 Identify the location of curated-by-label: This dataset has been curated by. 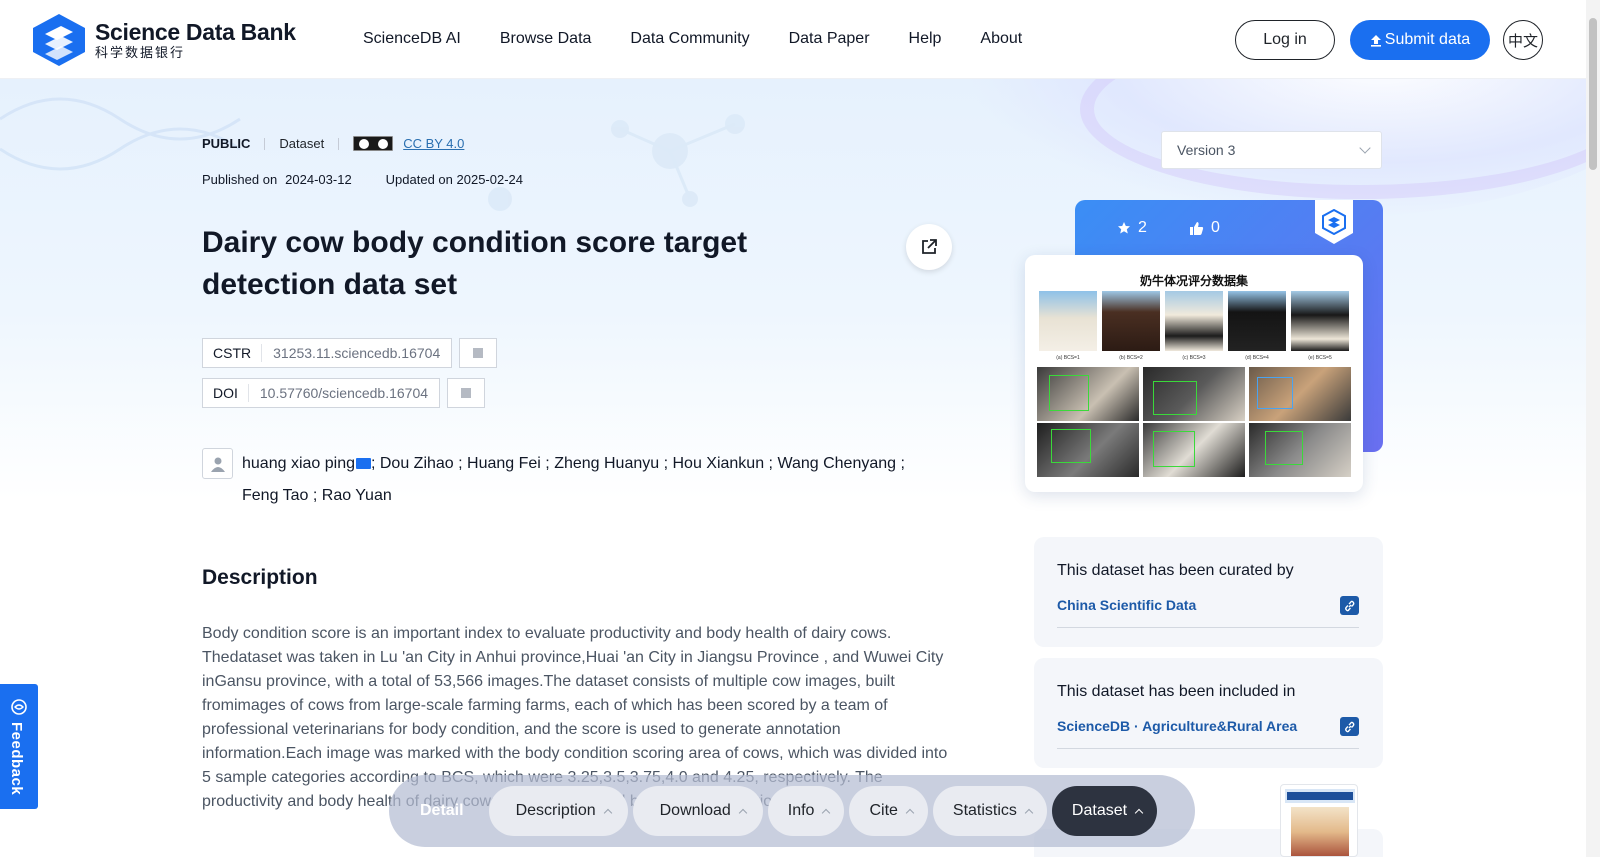
(1175, 570).